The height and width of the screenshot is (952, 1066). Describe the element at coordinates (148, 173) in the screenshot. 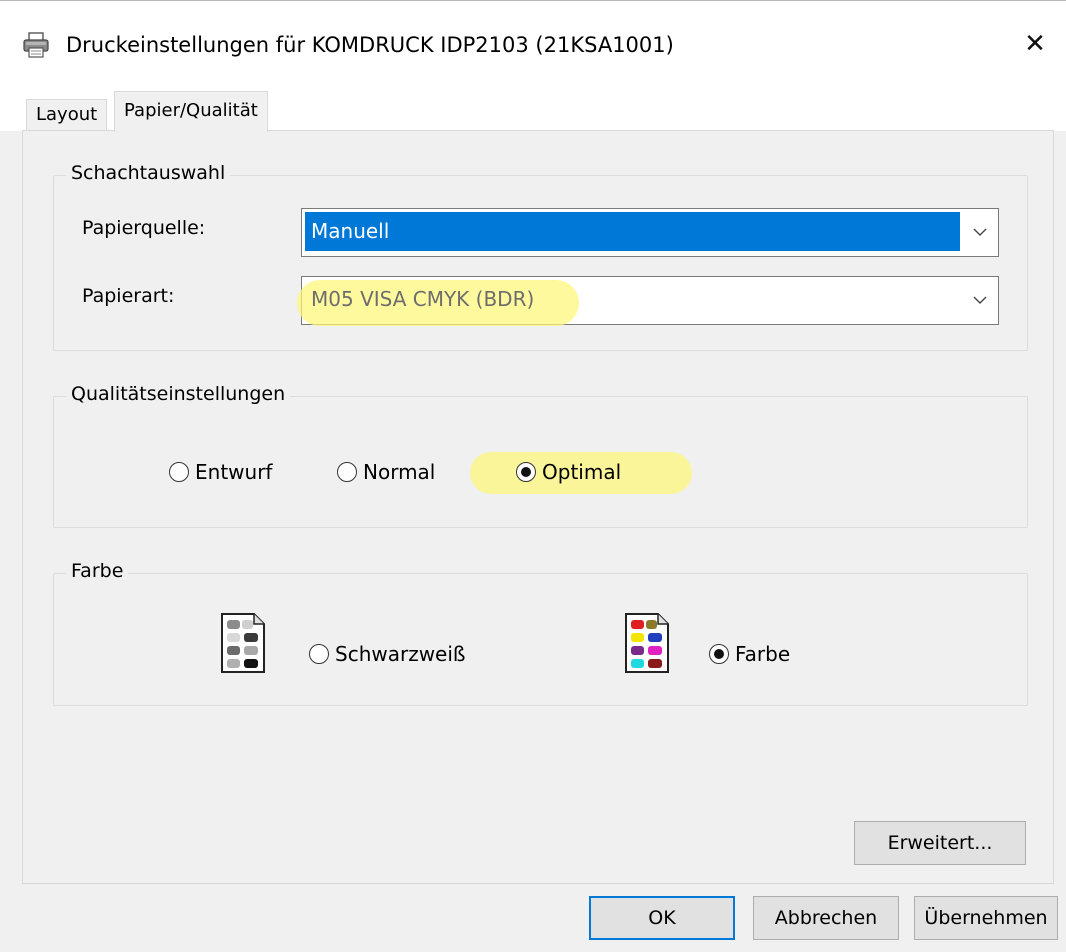

I see `group-title-schachtauswahl: Schachtauswahl` at that location.